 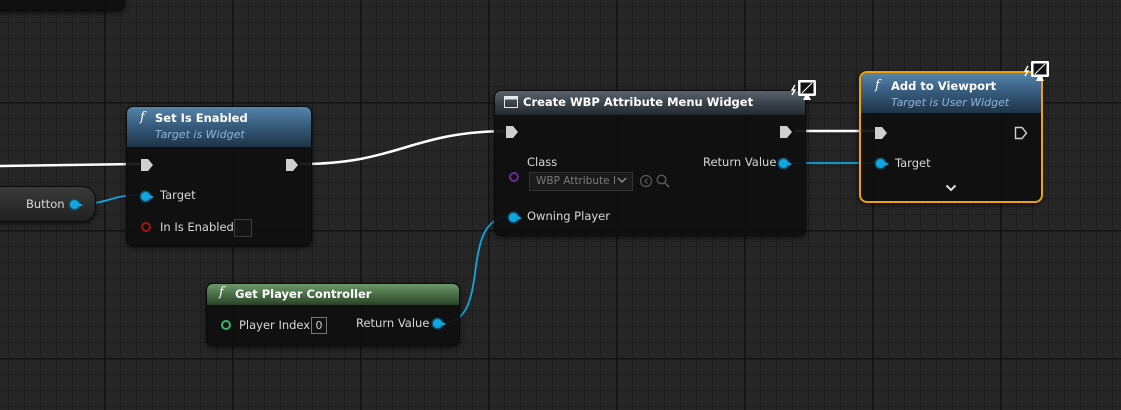 What do you see at coordinates (542, 162) in the screenshot?
I see `class-label: Class` at bounding box center [542, 162].